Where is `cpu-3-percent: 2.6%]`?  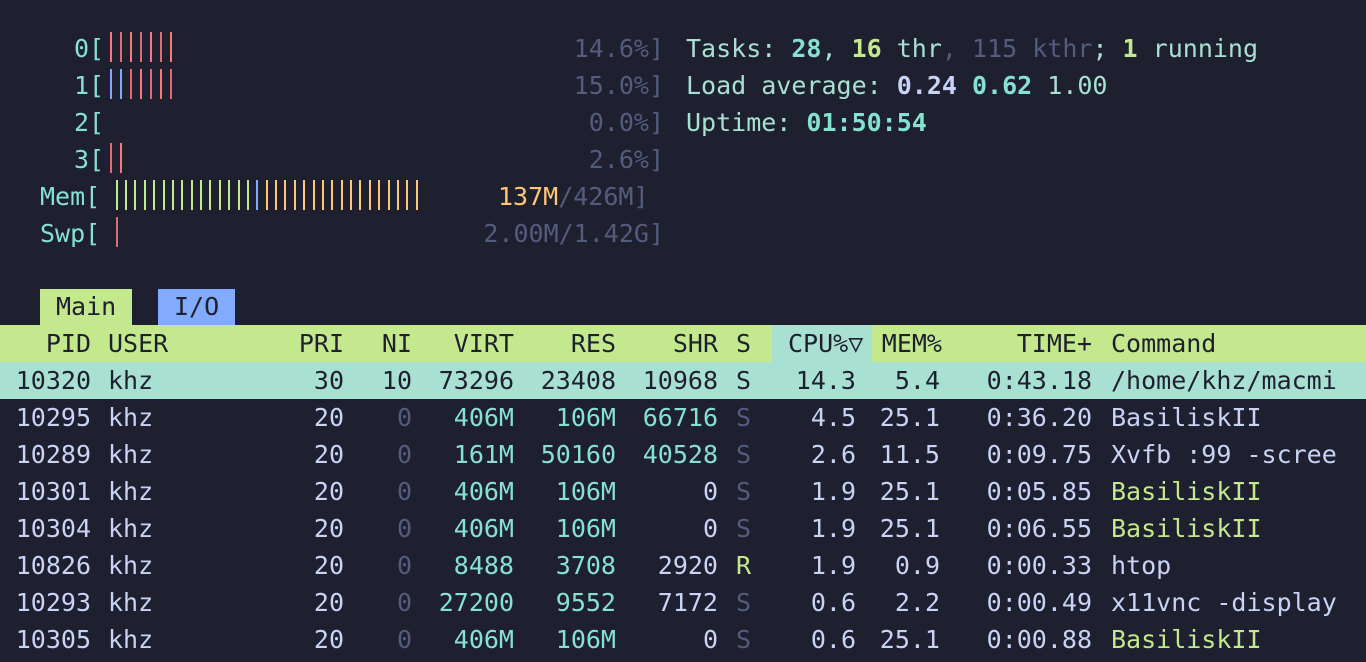 cpu-3-percent: 2.6%] is located at coordinates (626, 159).